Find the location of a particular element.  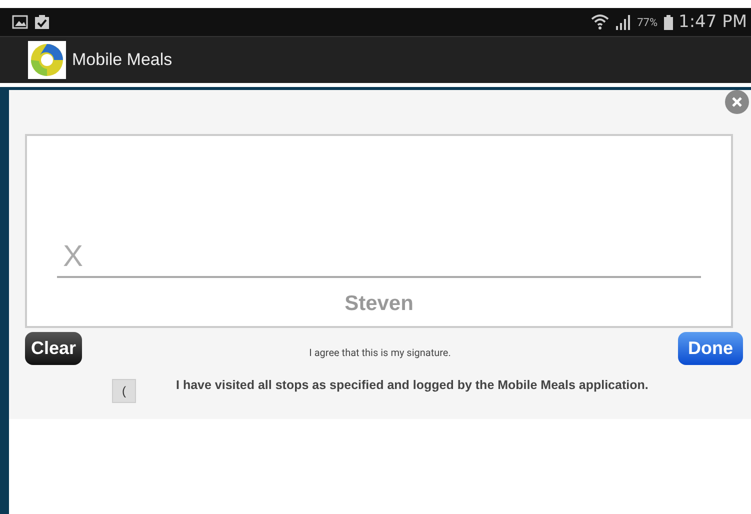

close-icon is located at coordinates (737, 102).